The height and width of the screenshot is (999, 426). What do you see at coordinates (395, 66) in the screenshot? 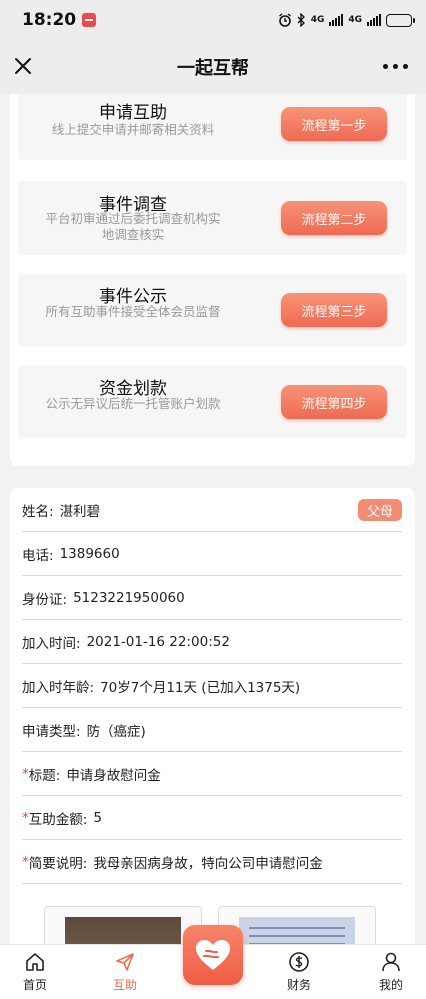
I see `more-icon` at bounding box center [395, 66].